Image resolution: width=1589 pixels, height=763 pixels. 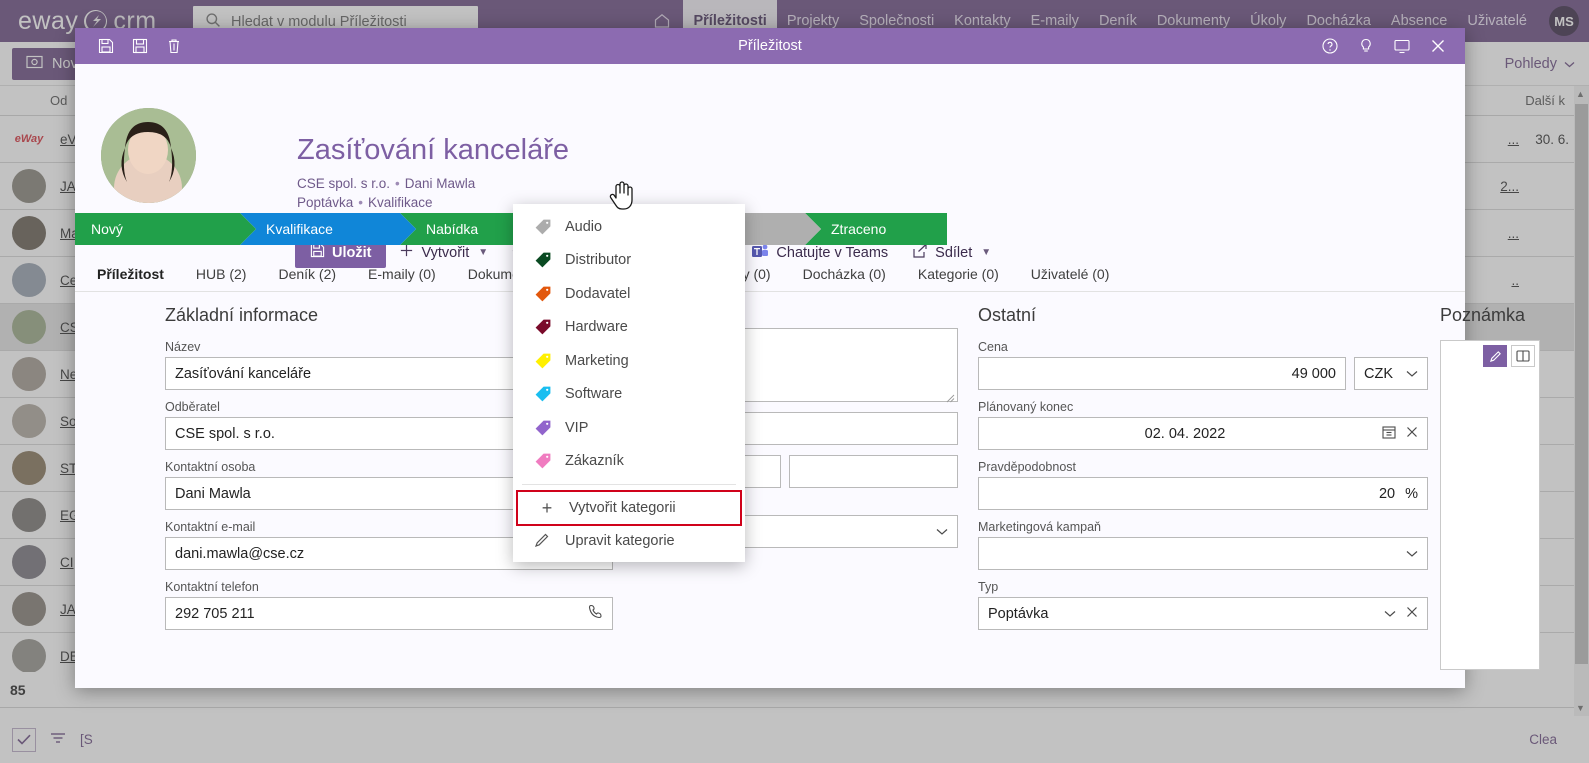 What do you see at coordinates (629, 462) in the screenshot?
I see `menu-item-zakaznik: Zákazník` at bounding box center [629, 462].